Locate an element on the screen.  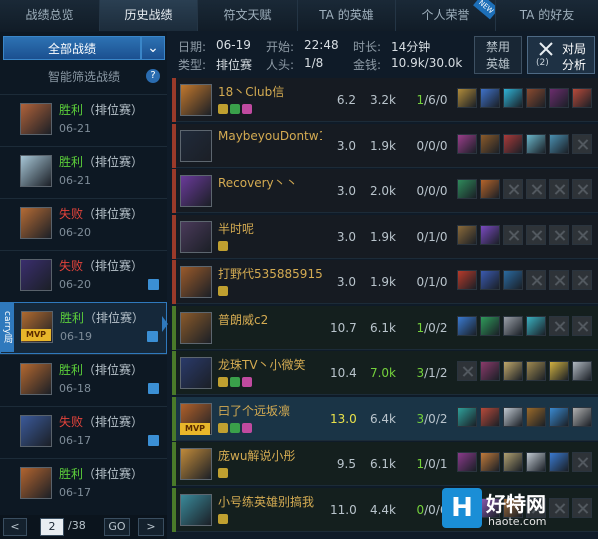
prev-page-button: < is located at coordinates (15, 527).